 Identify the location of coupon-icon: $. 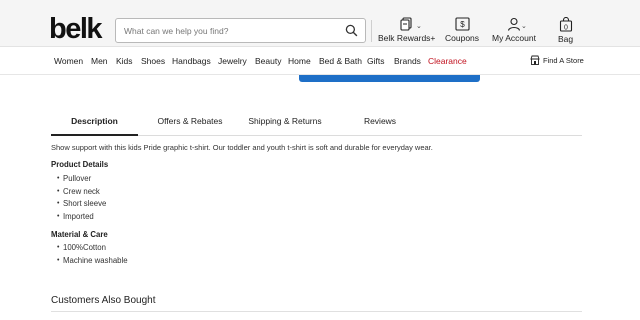
(462, 24).